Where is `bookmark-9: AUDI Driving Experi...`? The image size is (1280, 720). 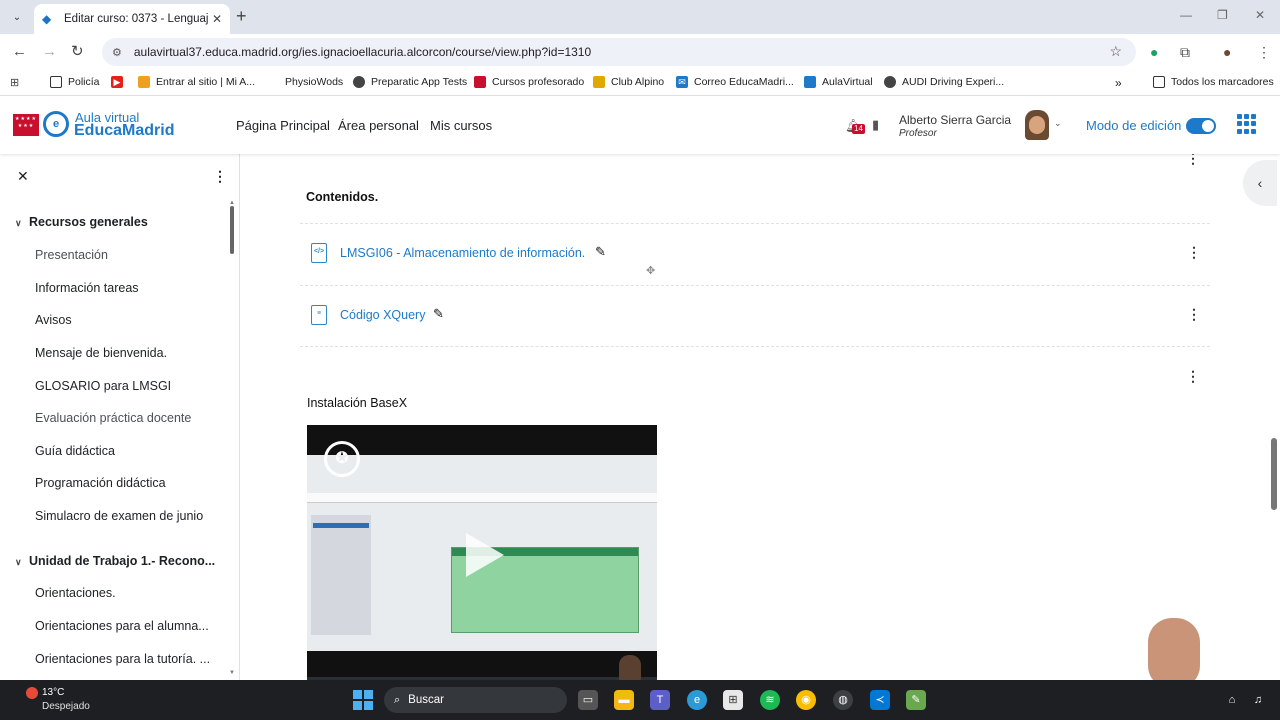
bookmark-9: AUDI Driving Experi... is located at coordinates (944, 82).